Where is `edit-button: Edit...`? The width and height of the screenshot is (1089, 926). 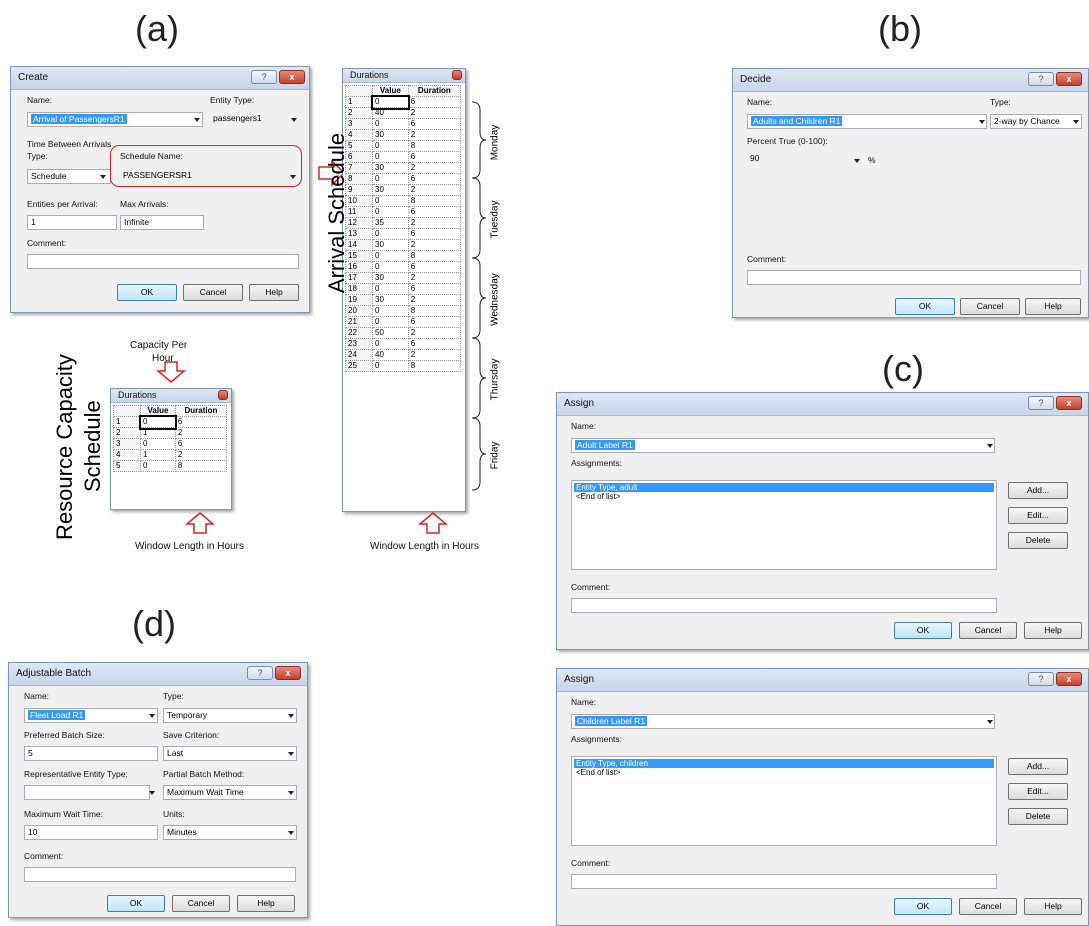 edit-button: Edit... is located at coordinates (1038, 791).